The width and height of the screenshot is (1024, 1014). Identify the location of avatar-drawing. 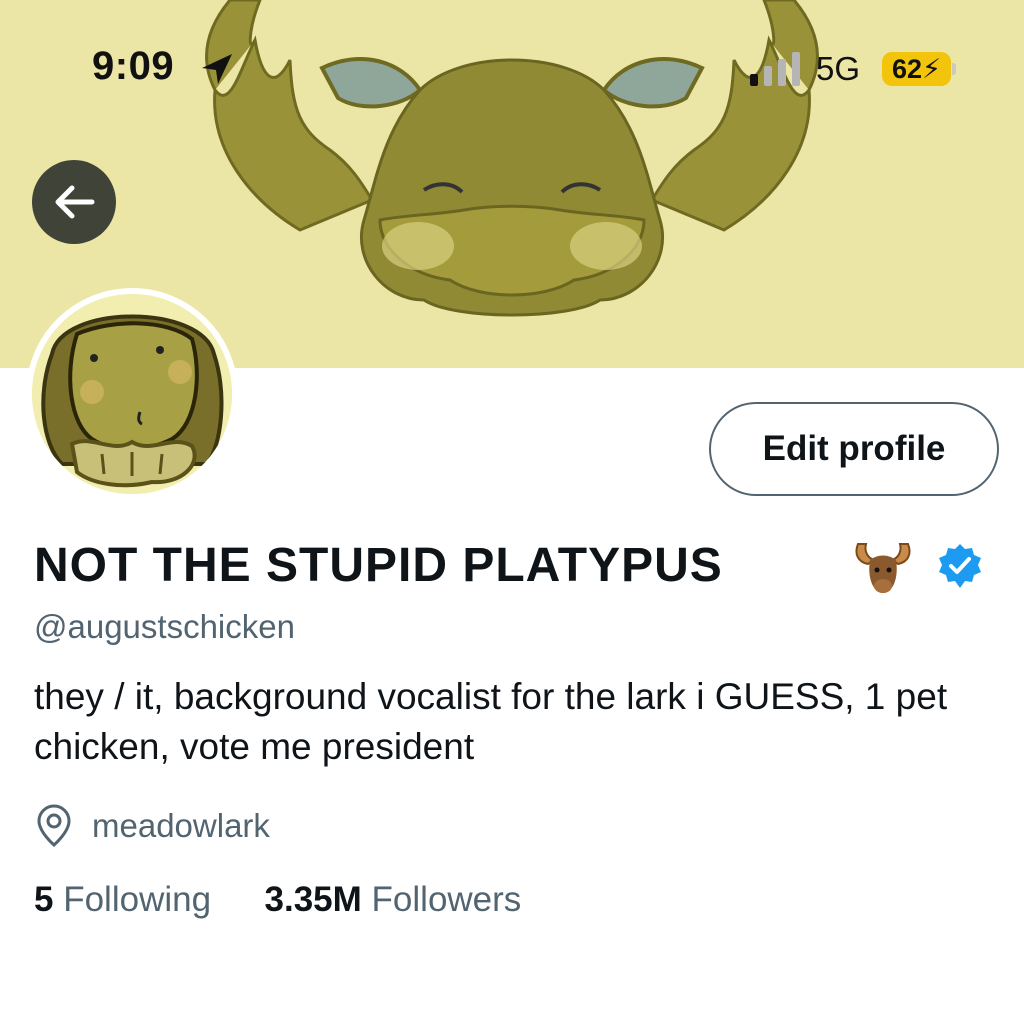
(132, 394).